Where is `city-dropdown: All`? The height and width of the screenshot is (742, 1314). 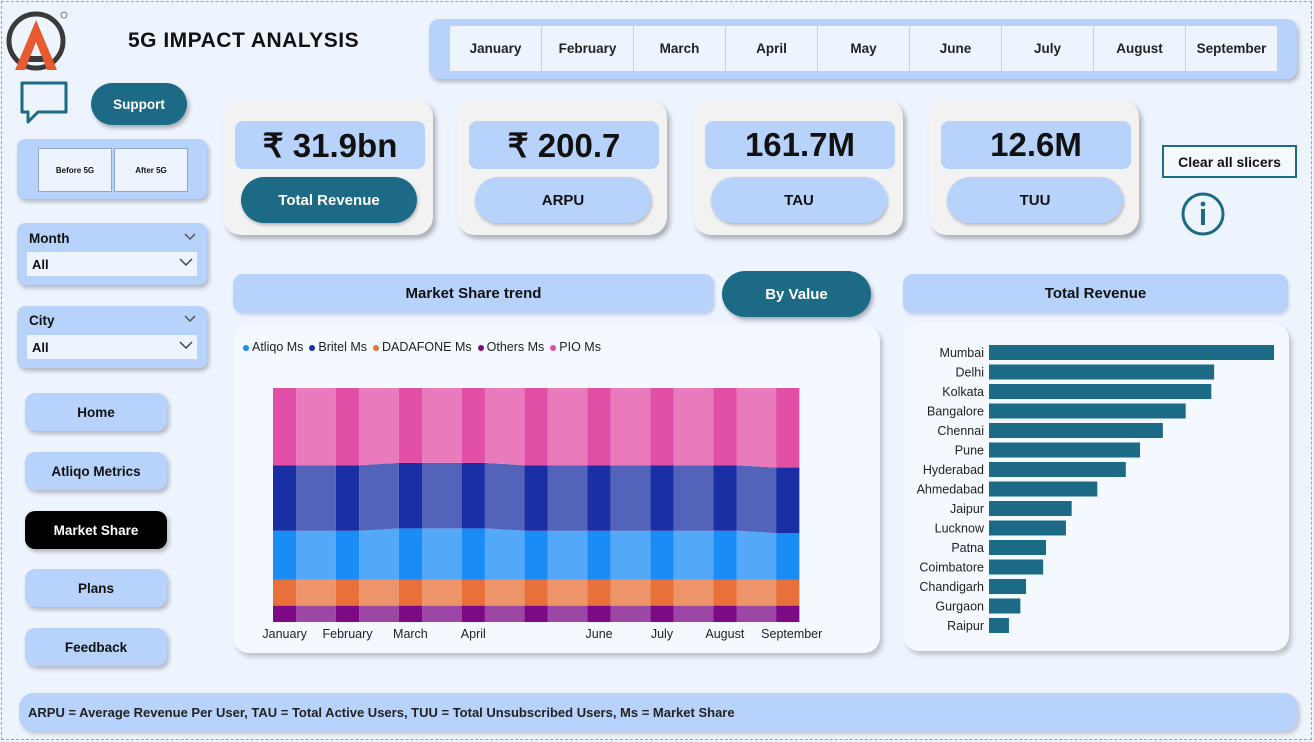
city-dropdown: All is located at coordinates (112, 347).